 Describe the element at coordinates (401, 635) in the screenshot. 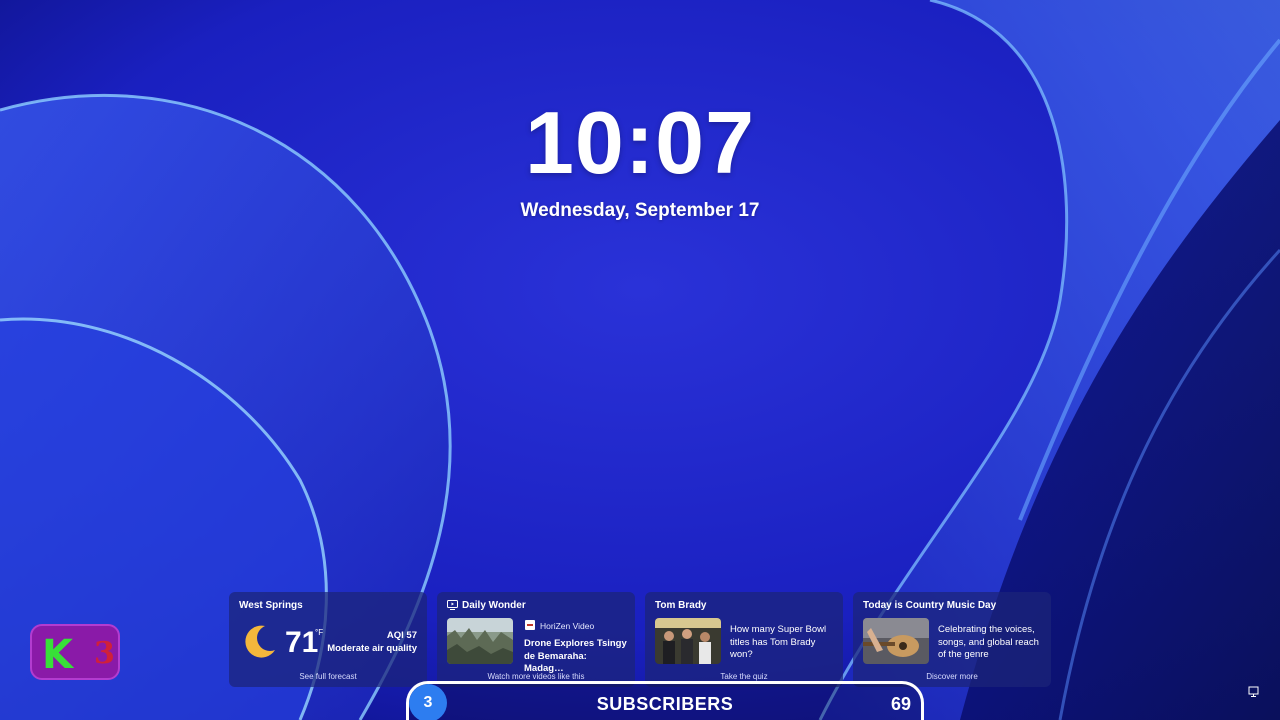

I see `weather-aqi: AQI 57` at that location.